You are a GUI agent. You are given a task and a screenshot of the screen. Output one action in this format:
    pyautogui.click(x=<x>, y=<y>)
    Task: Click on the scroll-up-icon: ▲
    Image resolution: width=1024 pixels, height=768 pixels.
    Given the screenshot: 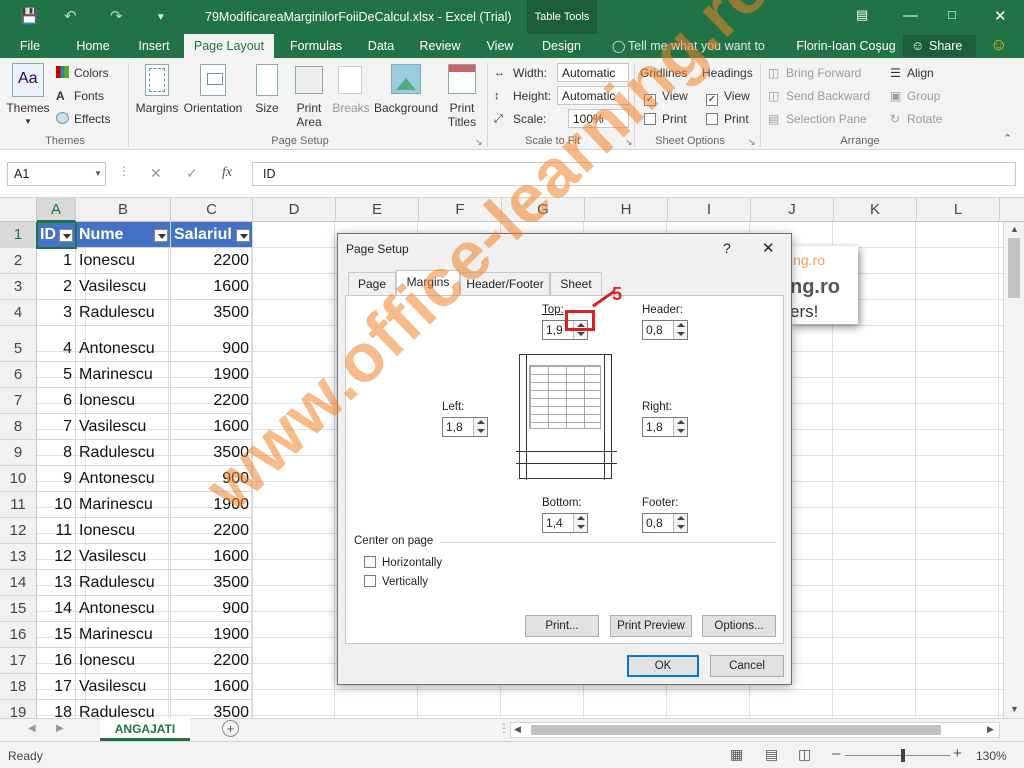 What is the action you would take?
    pyautogui.click(x=1014, y=229)
    